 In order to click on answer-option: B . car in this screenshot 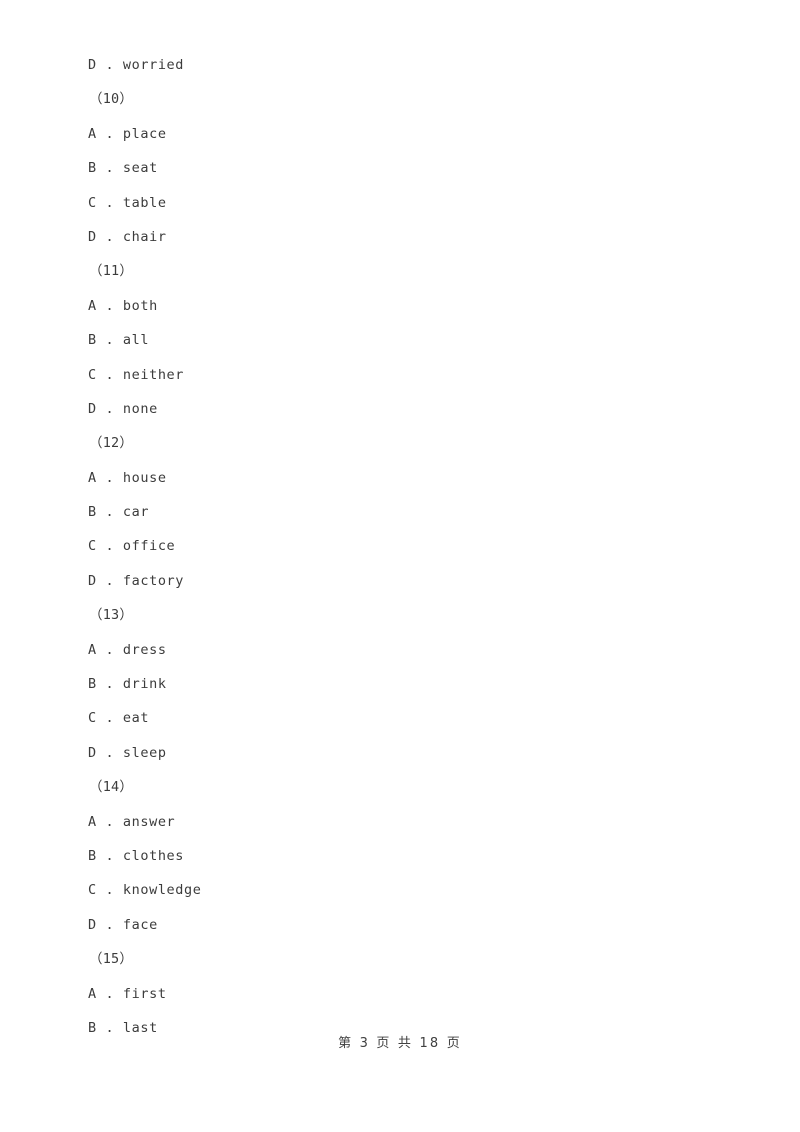, I will do `click(119, 512)`.